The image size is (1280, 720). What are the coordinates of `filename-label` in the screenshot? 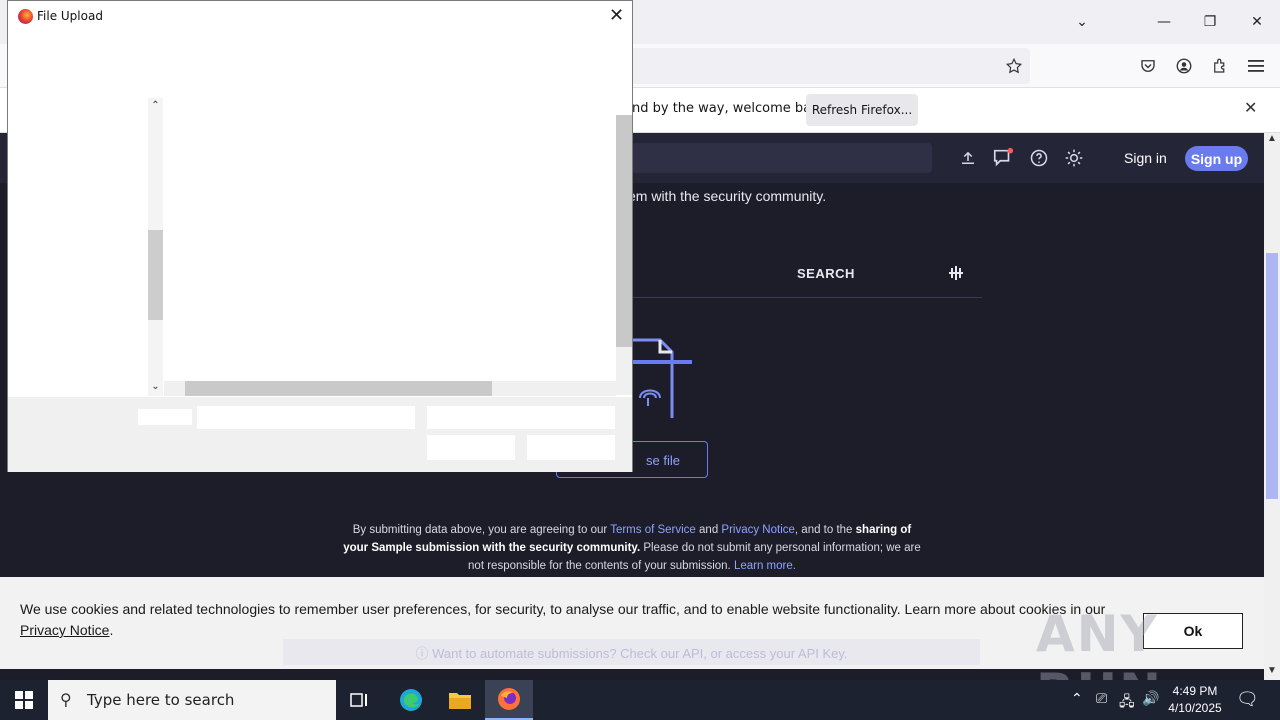 It's located at (165, 417).